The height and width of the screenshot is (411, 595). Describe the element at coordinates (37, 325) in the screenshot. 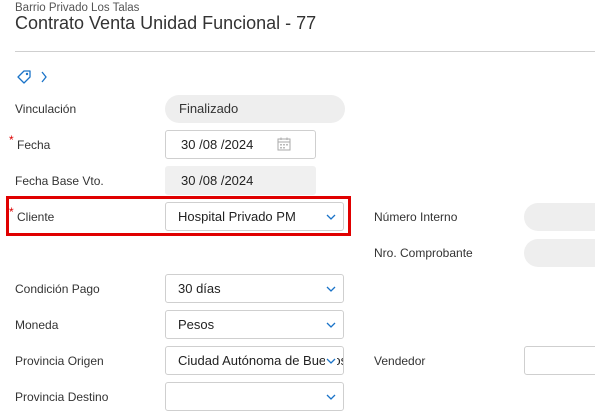

I see `moneda-label: Moneda` at that location.